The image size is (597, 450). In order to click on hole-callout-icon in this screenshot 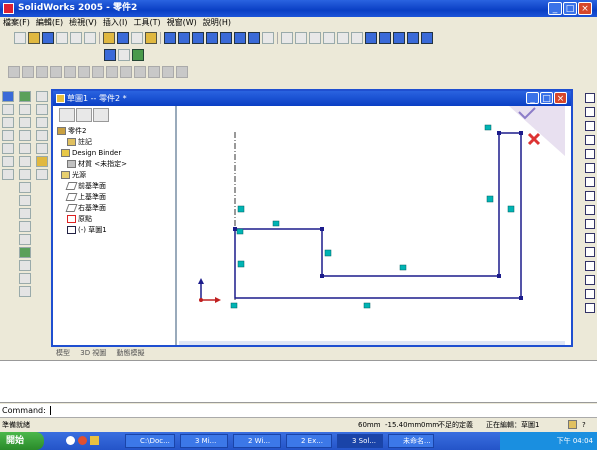, I will do `click(8, 161)`.